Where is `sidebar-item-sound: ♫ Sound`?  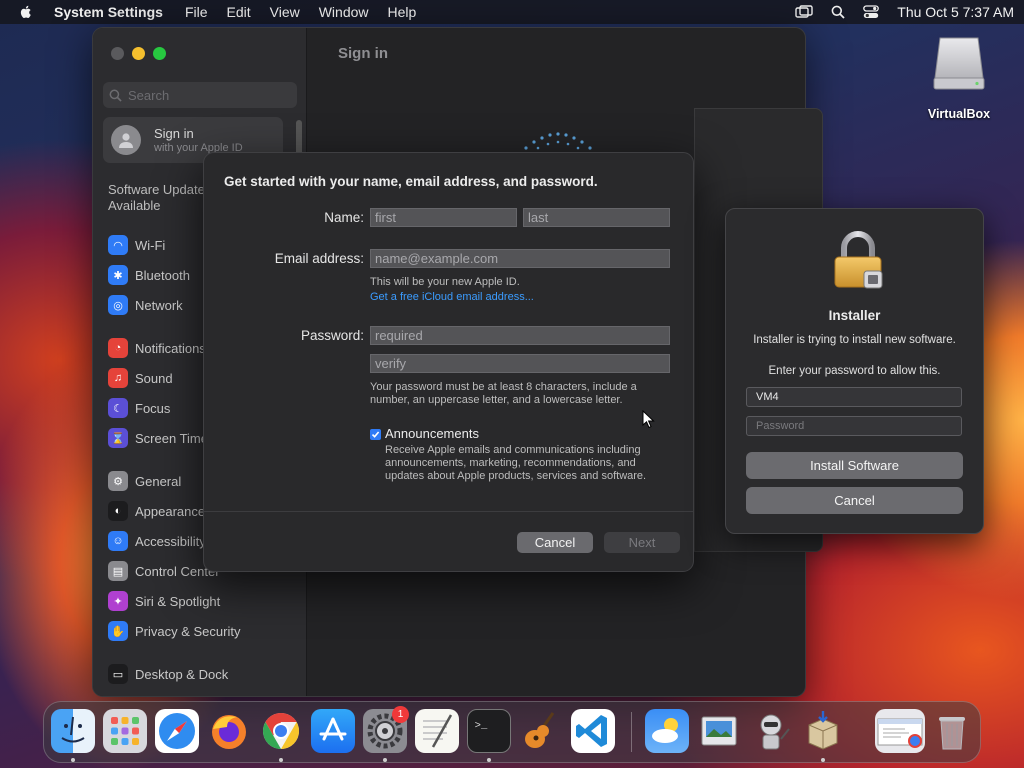 sidebar-item-sound: ♫ Sound is located at coordinates (140, 378).